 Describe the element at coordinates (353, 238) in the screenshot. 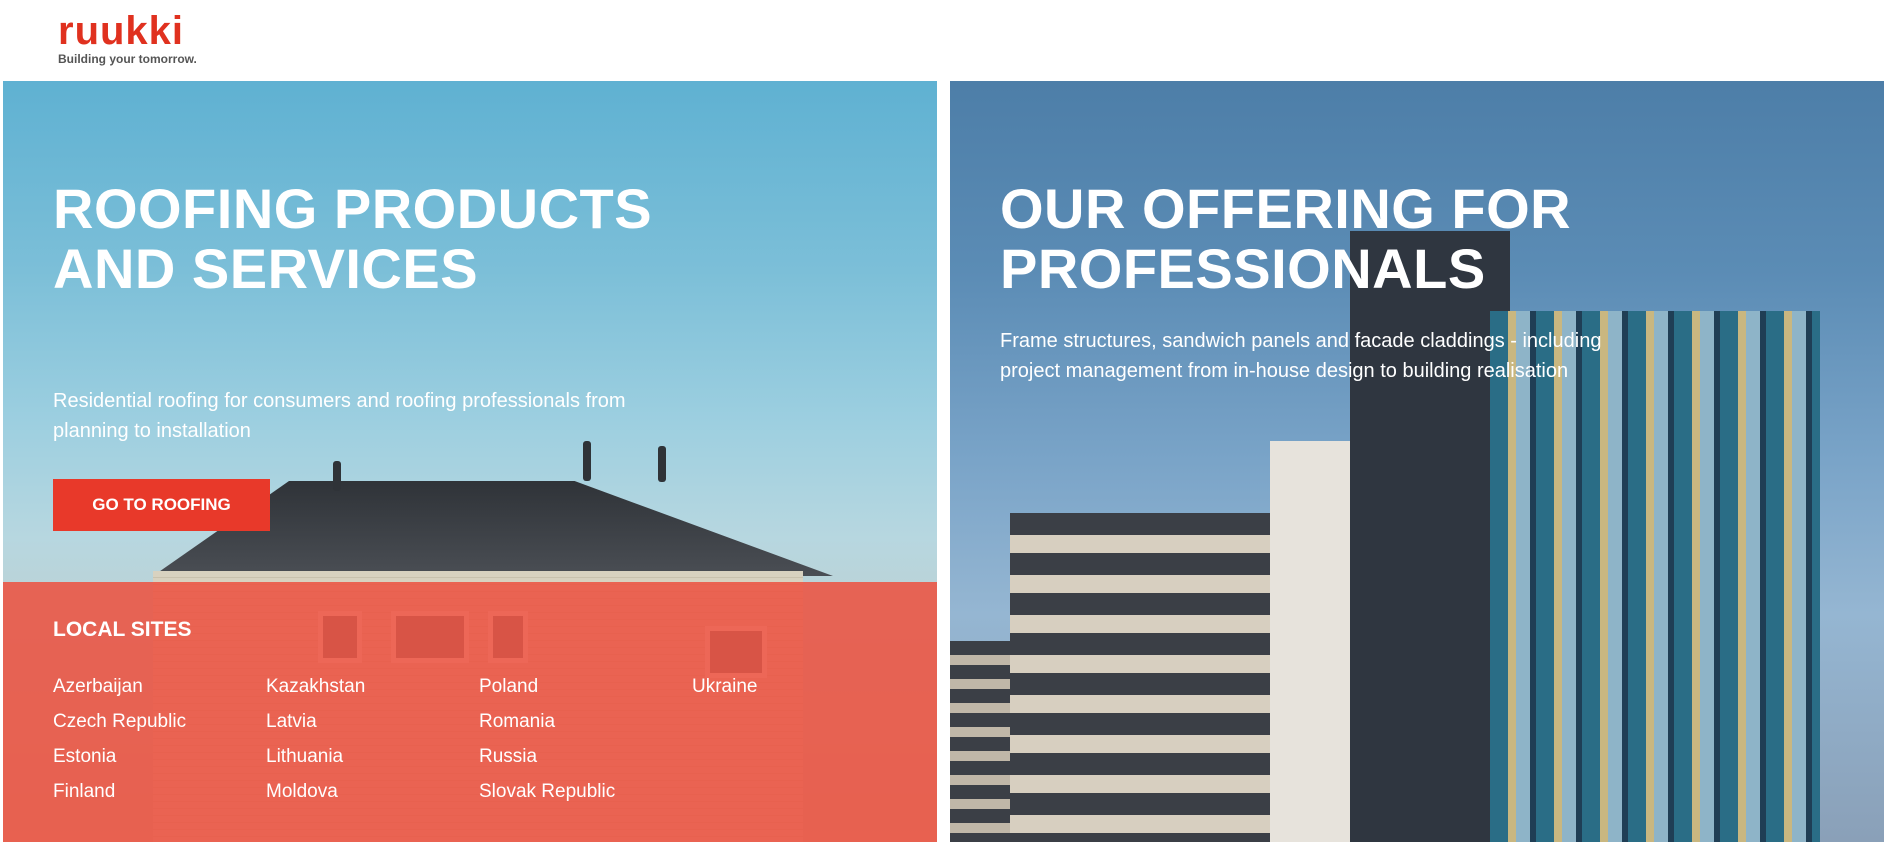

I see `roofing-title: ROOFING PRODUCTS AND SERVICES` at that location.